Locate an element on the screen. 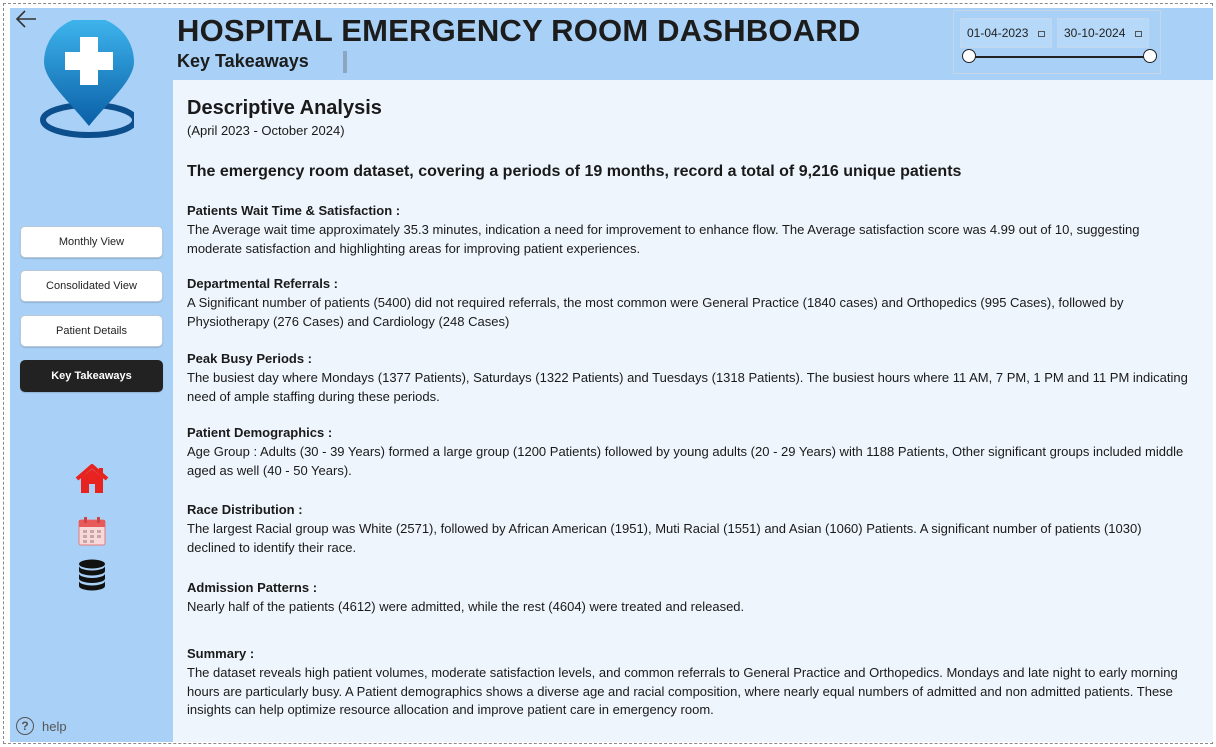 Image resolution: width=1216 pixels, height=747 pixels. help-link: ? help is located at coordinates (41, 726).